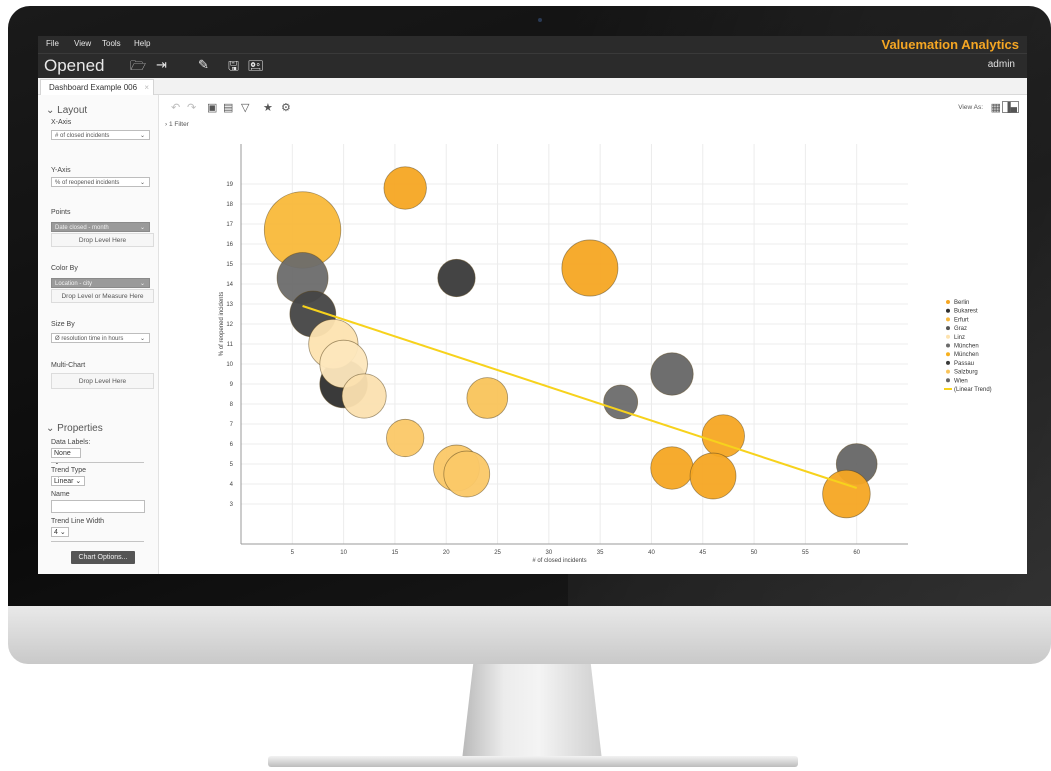 The image size is (1051, 771). What do you see at coordinates (970, 107) in the screenshot?
I see `view-as-label: View As:` at bounding box center [970, 107].